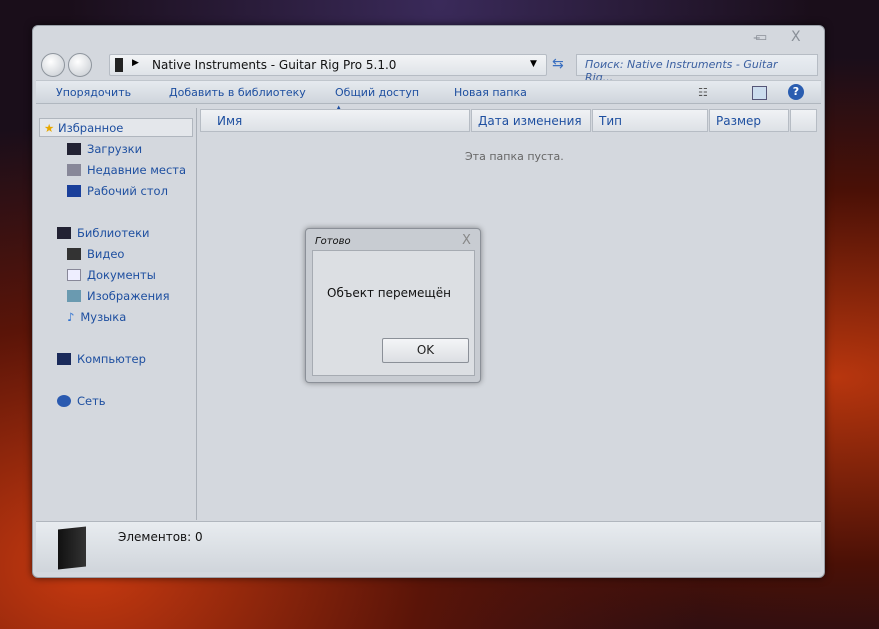 This screenshot has height=629, width=879. What do you see at coordinates (533, 64) in the screenshot?
I see `dropdown-icon: ▼` at bounding box center [533, 64].